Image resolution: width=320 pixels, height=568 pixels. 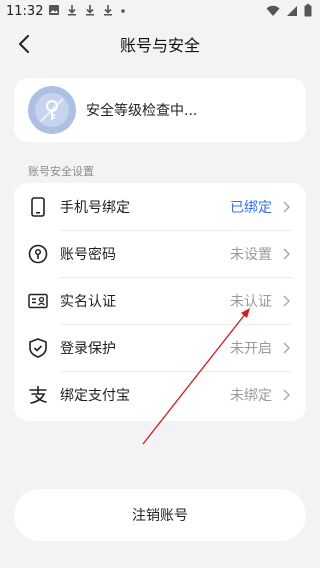 What do you see at coordinates (292, 10) in the screenshot?
I see `signal-icon` at bounding box center [292, 10].